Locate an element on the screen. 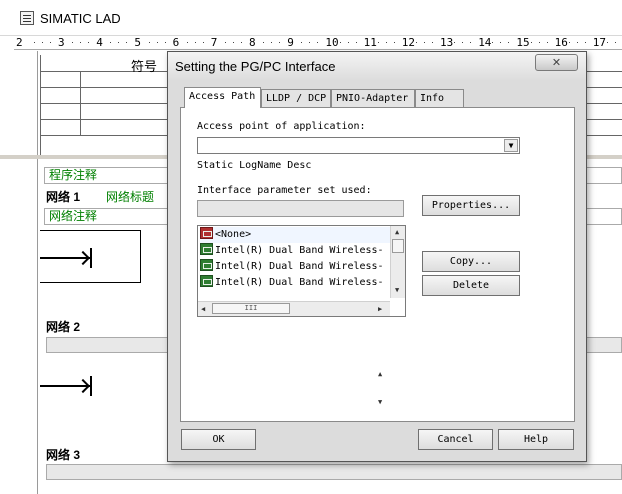 This screenshot has width=622, height=494. vertical-scrollbar: ▲ ▼ is located at coordinates (397, 262).